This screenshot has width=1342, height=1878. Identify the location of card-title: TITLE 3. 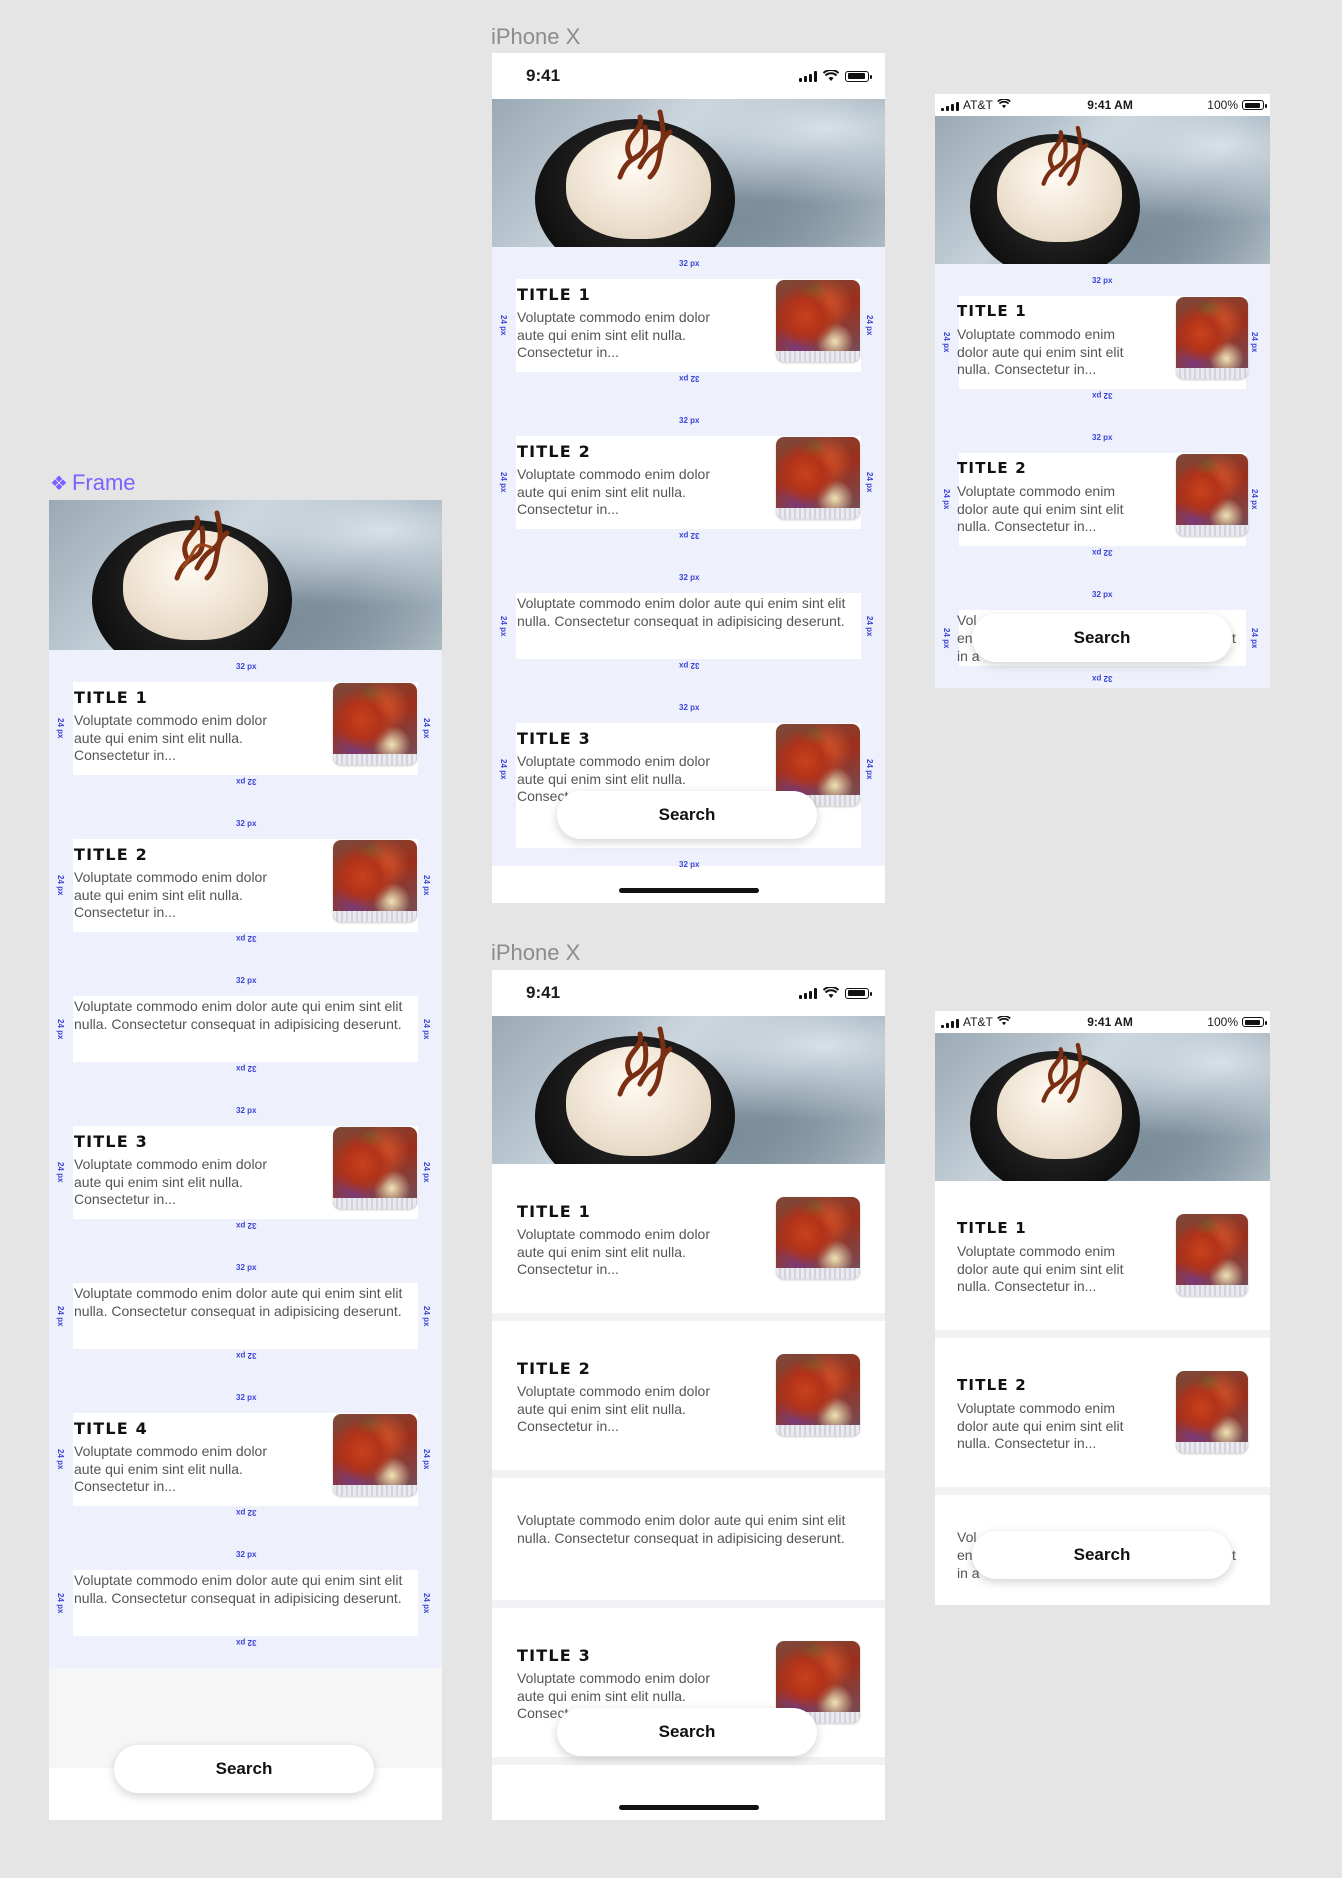
(554, 1655).